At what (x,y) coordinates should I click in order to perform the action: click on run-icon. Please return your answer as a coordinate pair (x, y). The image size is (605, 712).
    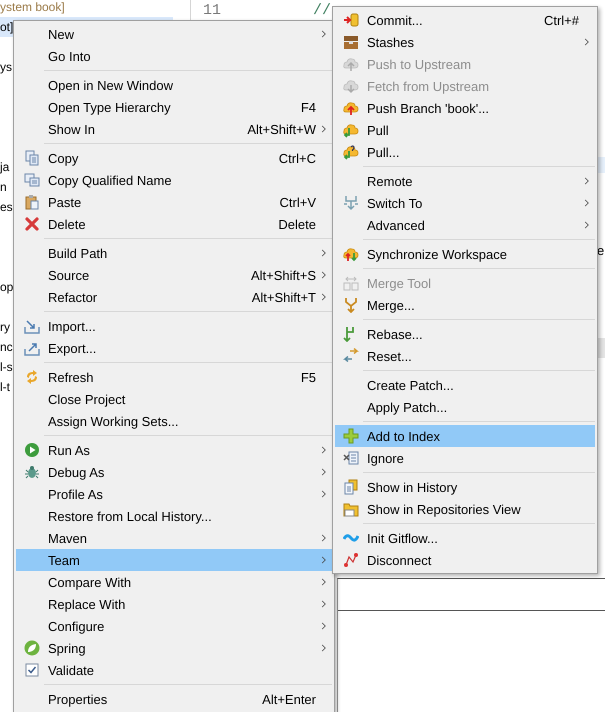
    Looking at the image, I should click on (32, 450).